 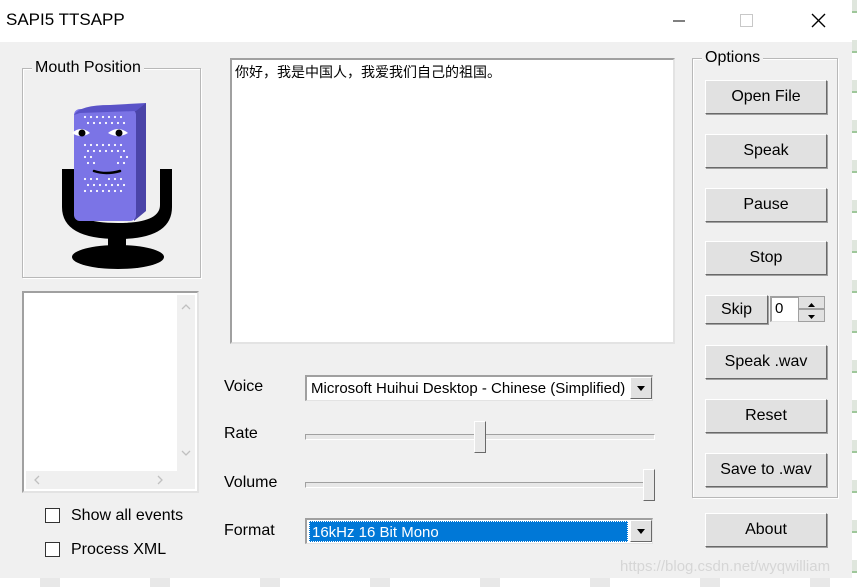 I want to click on about-button: About, so click(x=766, y=530).